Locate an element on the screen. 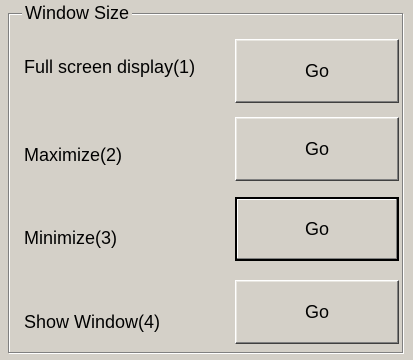  full-screen-label: Full screen display(1) is located at coordinates (110, 67).